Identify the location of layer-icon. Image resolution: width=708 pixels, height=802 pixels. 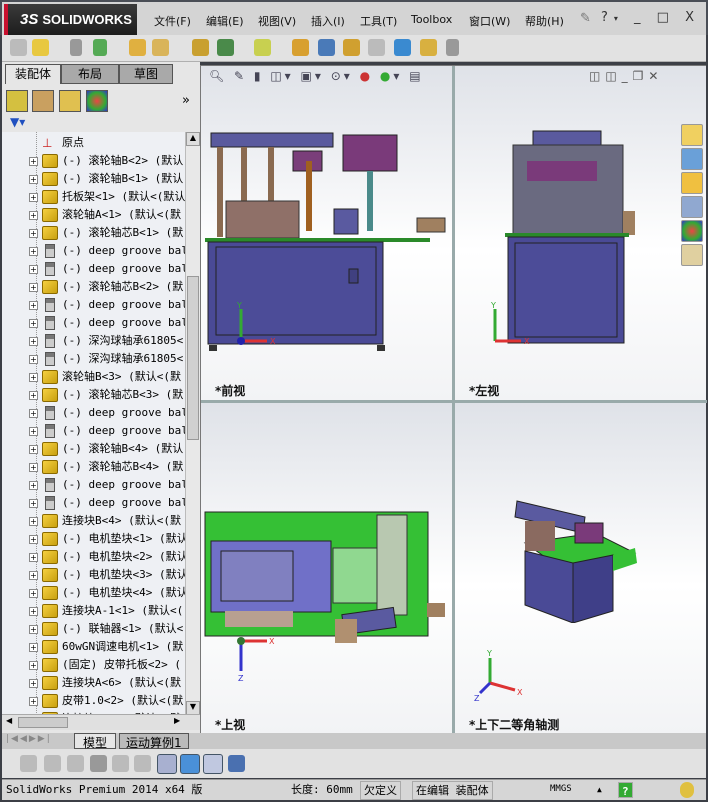
(28, 763).